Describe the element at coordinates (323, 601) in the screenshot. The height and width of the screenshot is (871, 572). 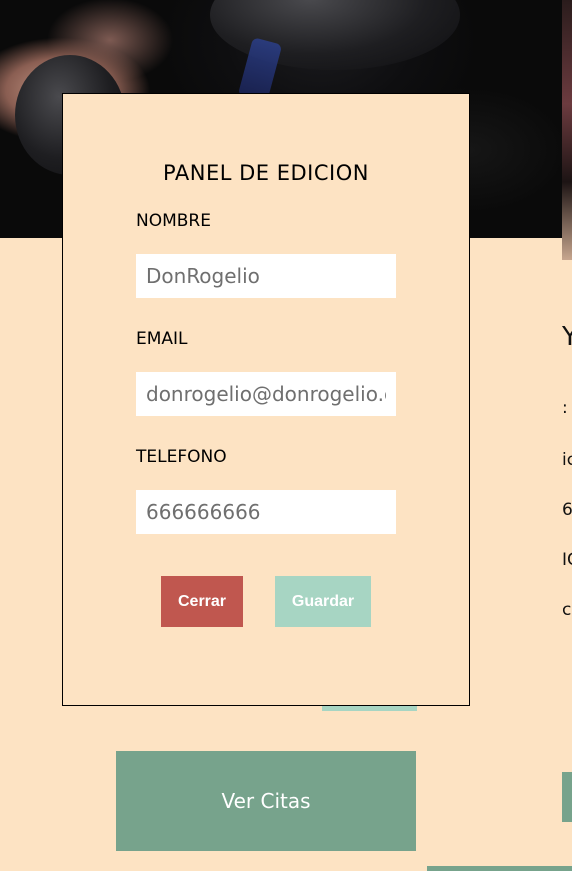
I see `save-button: Guardar` at that location.